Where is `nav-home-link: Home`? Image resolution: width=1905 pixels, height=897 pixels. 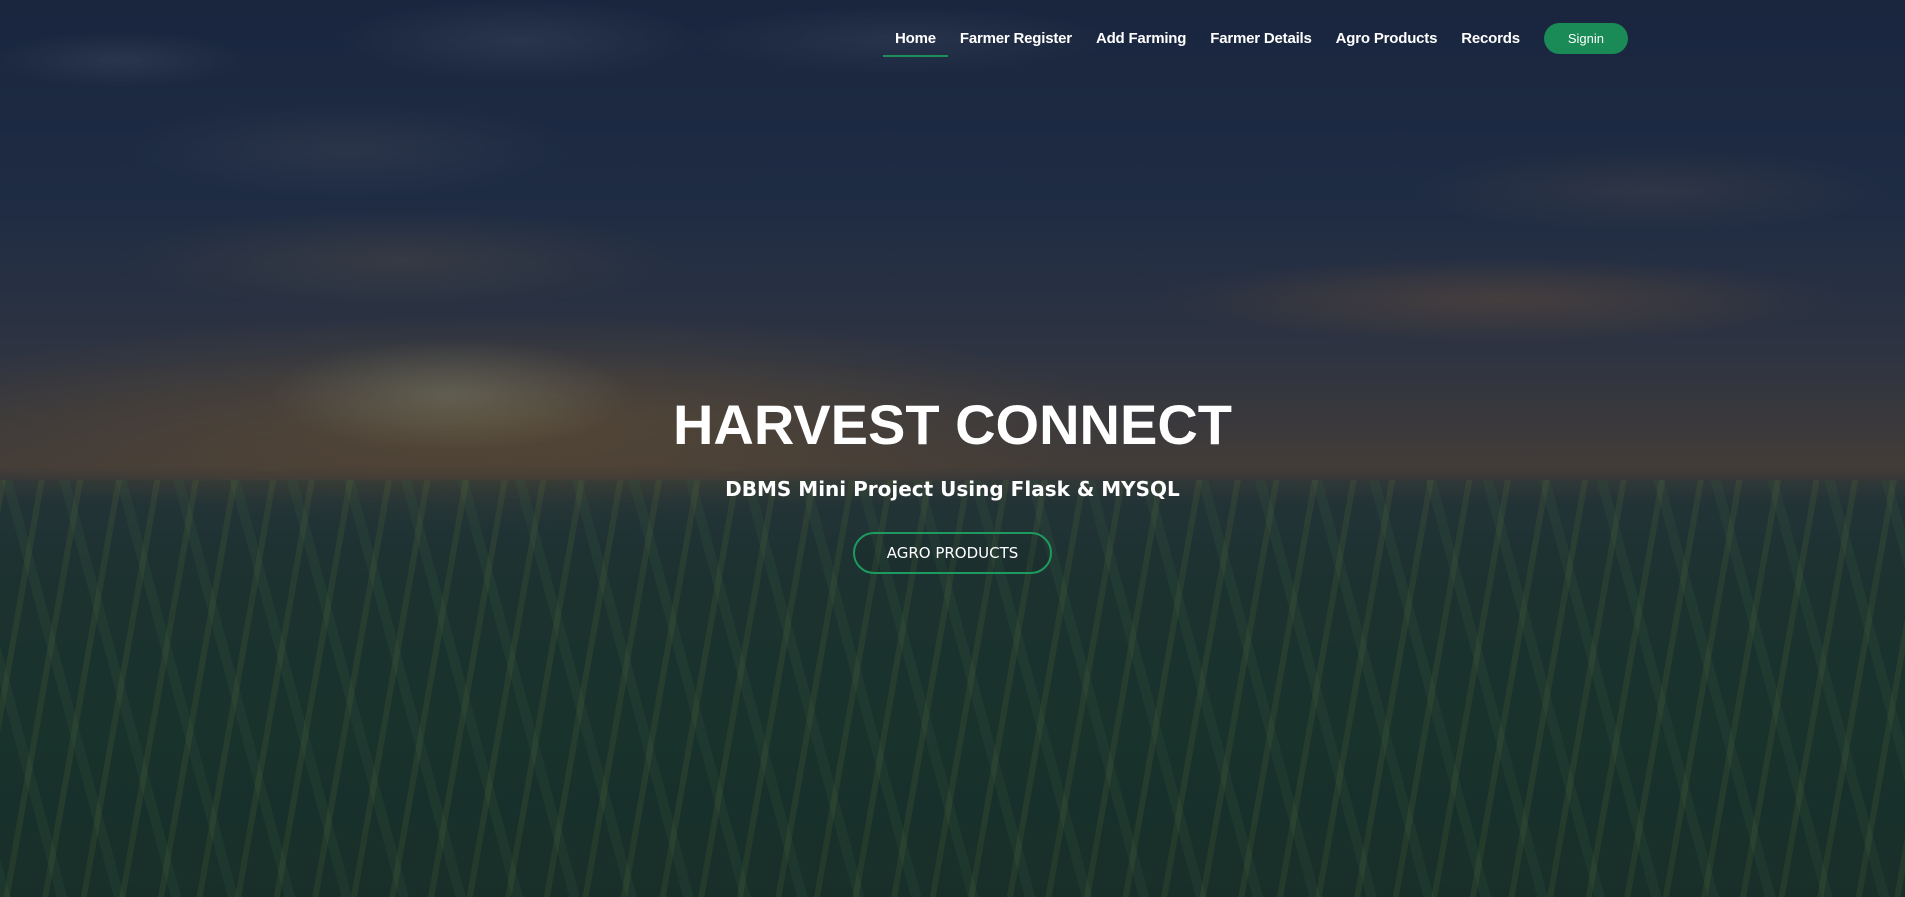 nav-home-link: Home is located at coordinates (915, 38).